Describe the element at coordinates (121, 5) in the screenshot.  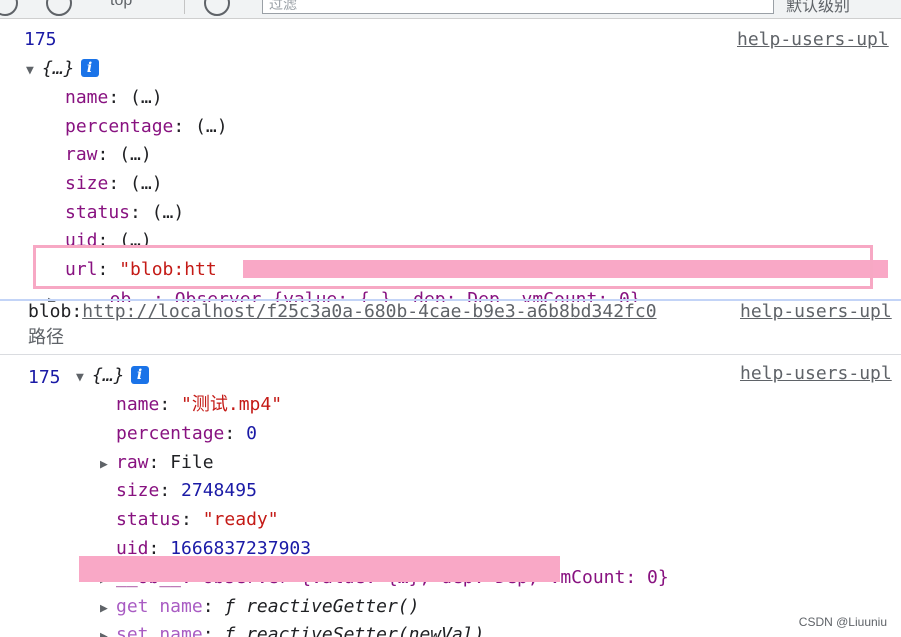
I see `context-selector: top` at that location.